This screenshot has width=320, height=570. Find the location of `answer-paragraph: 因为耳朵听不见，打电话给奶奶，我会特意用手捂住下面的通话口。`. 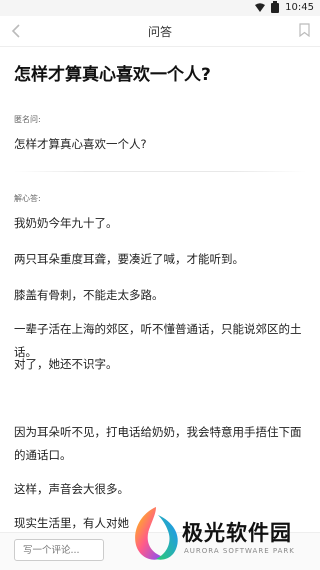

answer-paragraph: 因为耳朵听不见，打电话给奶奶，我会特意用手捂住下面的通话口。 is located at coordinates (158, 443).